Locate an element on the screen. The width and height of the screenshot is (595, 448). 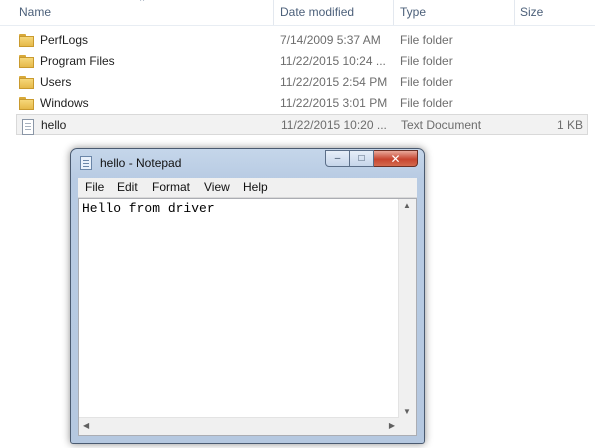
scrollbar-corner is located at coordinates (407, 426).